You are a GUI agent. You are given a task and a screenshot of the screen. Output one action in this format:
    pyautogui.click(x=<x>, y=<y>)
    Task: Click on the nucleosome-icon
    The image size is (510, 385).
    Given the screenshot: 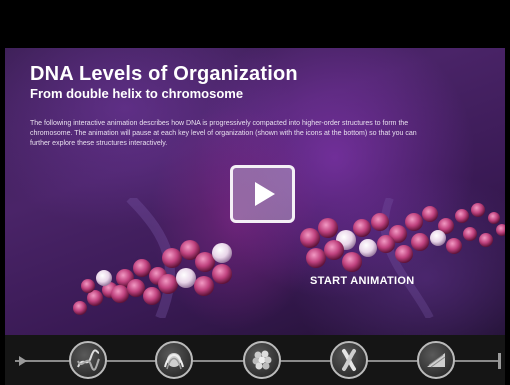 What is the action you would take?
    pyautogui.click(x=174, y=361)
    